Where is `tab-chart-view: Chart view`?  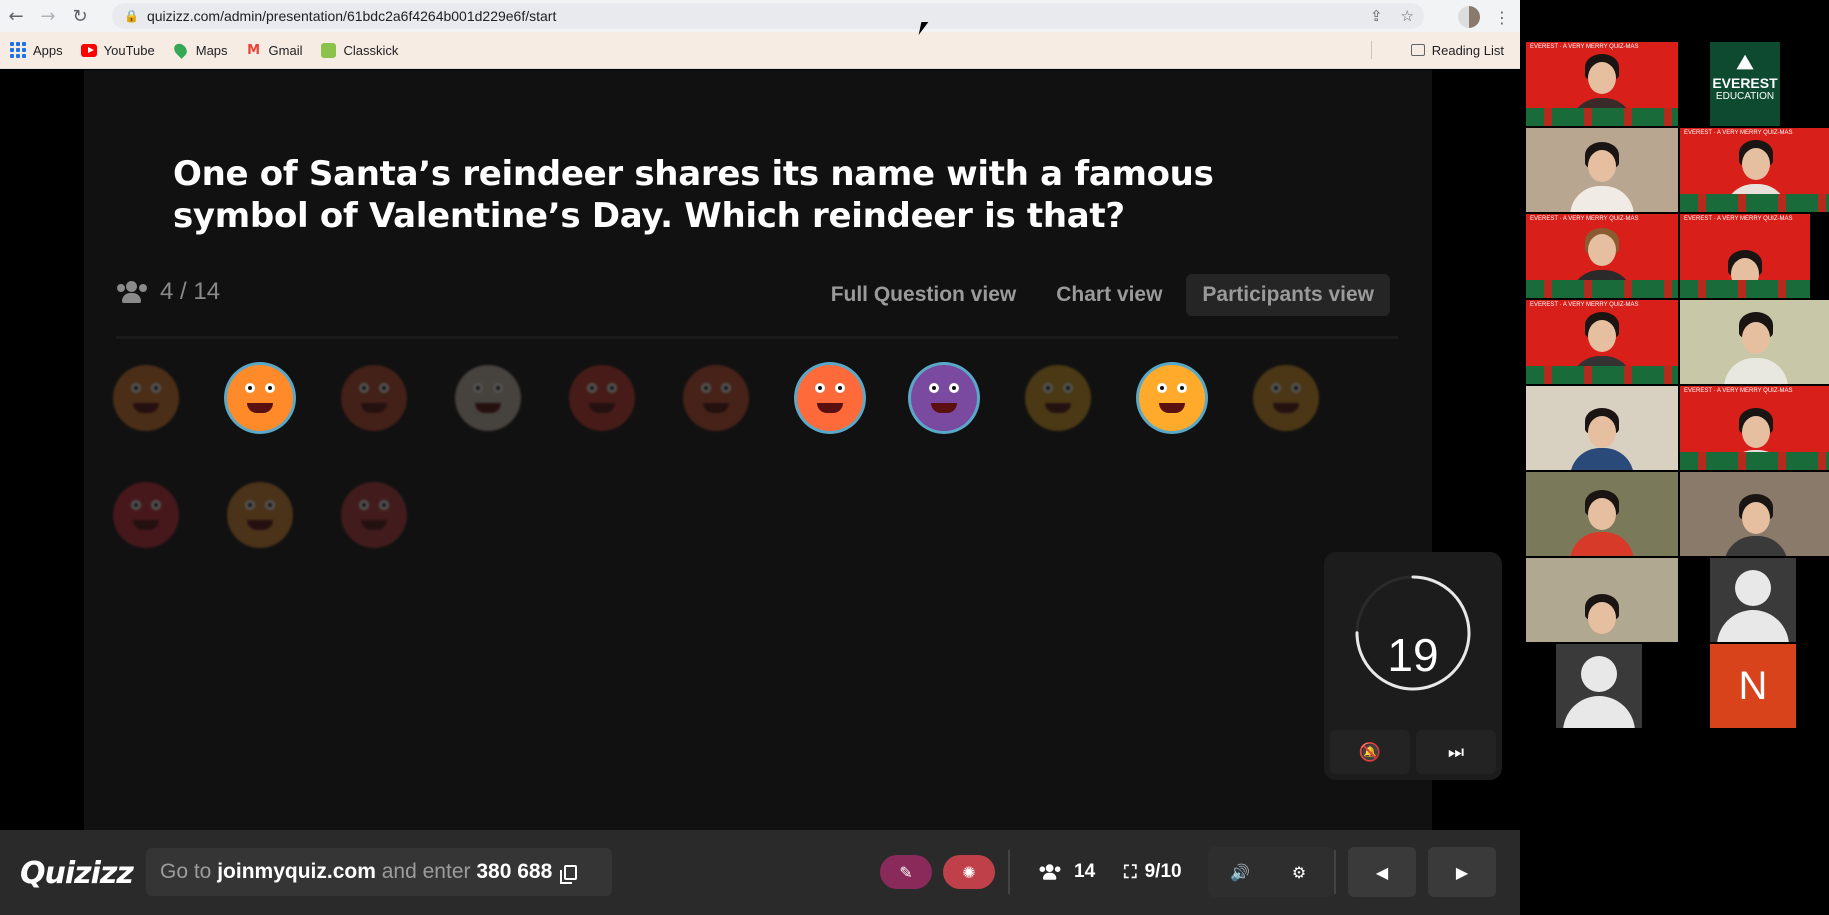
tab-chart-view: Chart view is located at coordinates (1109, 295).